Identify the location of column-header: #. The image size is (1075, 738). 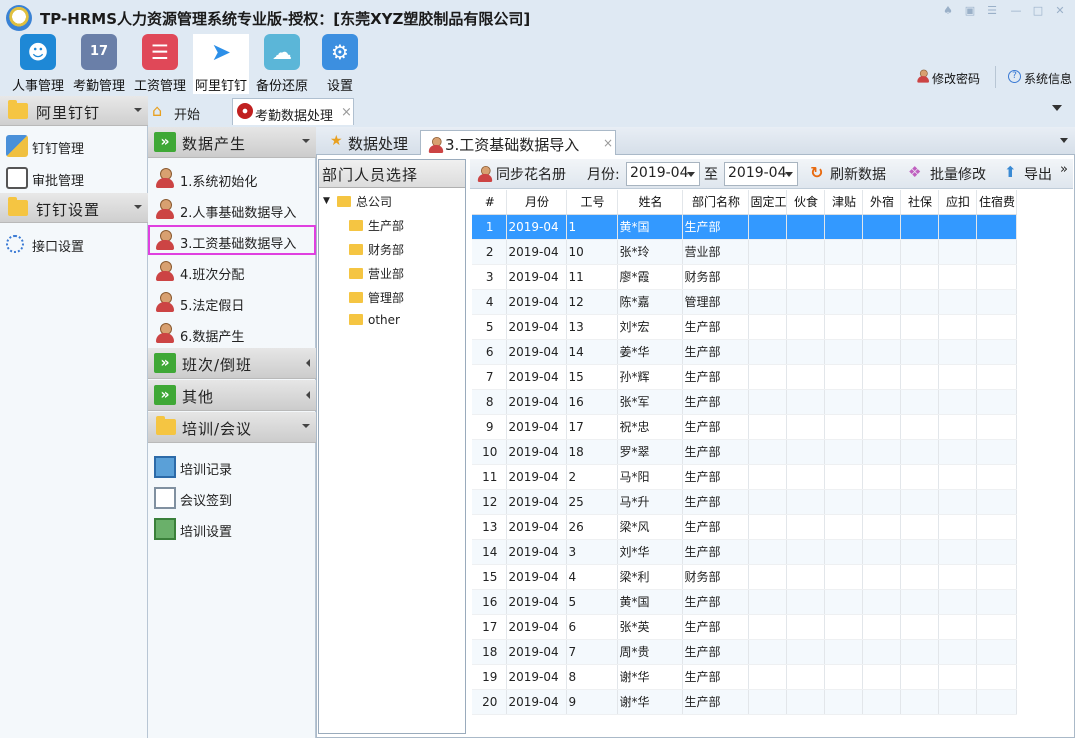
(489, 202).